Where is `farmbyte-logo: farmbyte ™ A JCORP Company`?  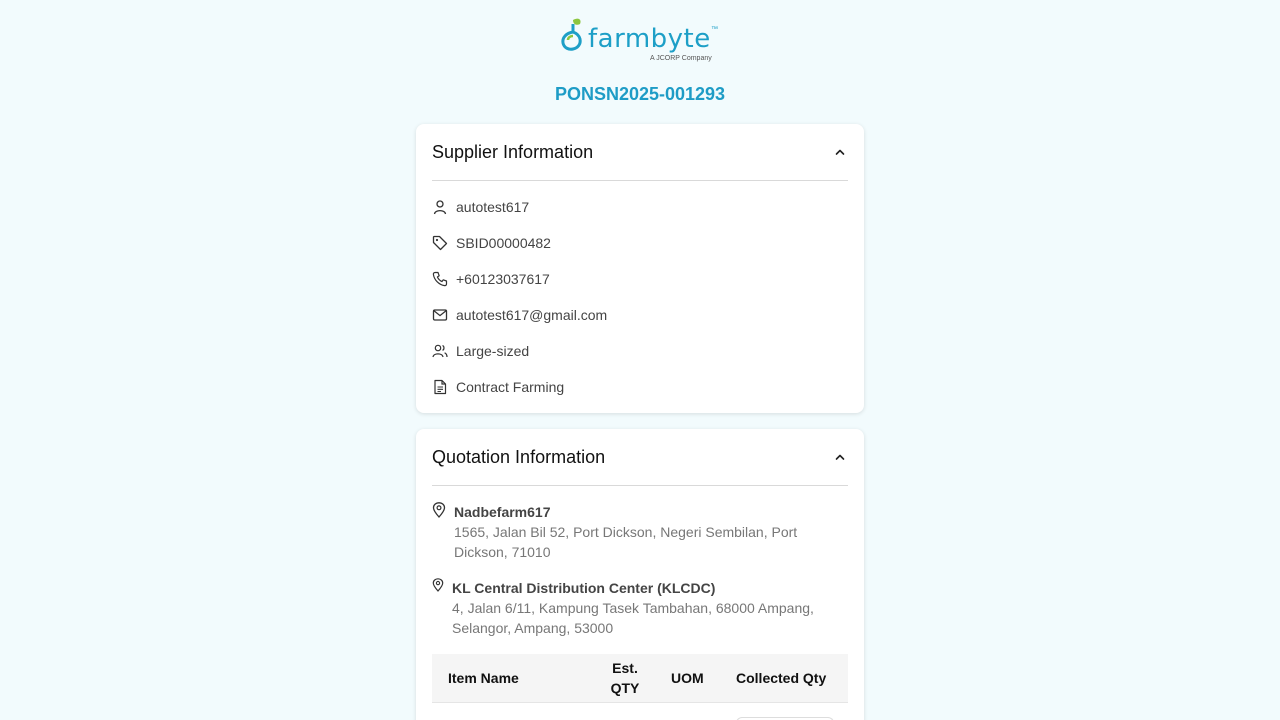
farmbyte-logo: farmbyte ™ A JCORP Company is located at coordinates (645, 40).